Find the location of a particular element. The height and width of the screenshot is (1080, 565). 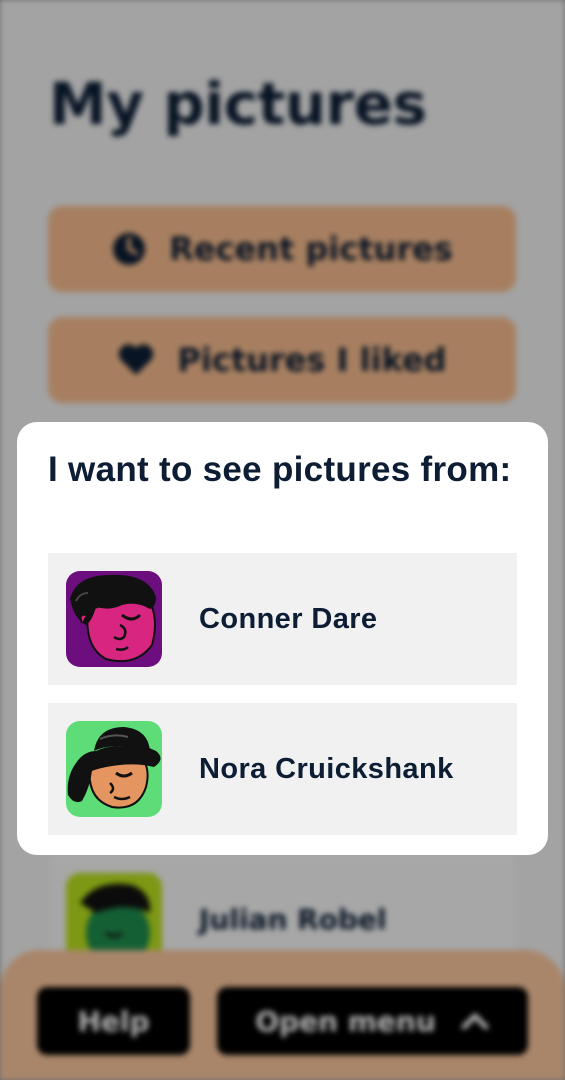

person-name: Nora Cruickshank is located at coordinates (326, 769).